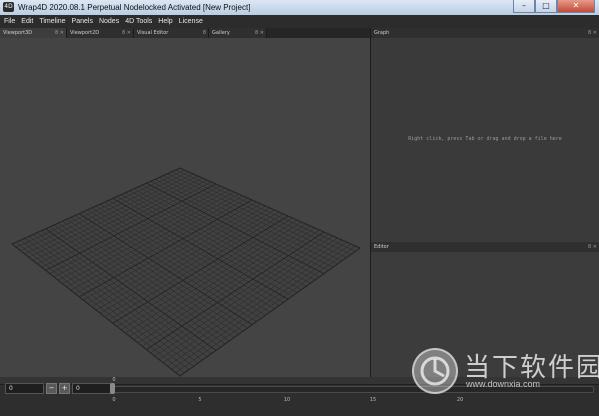 This screenshot has height=416, width=599. I want to click on minimize-button: –, so click(524, 6).